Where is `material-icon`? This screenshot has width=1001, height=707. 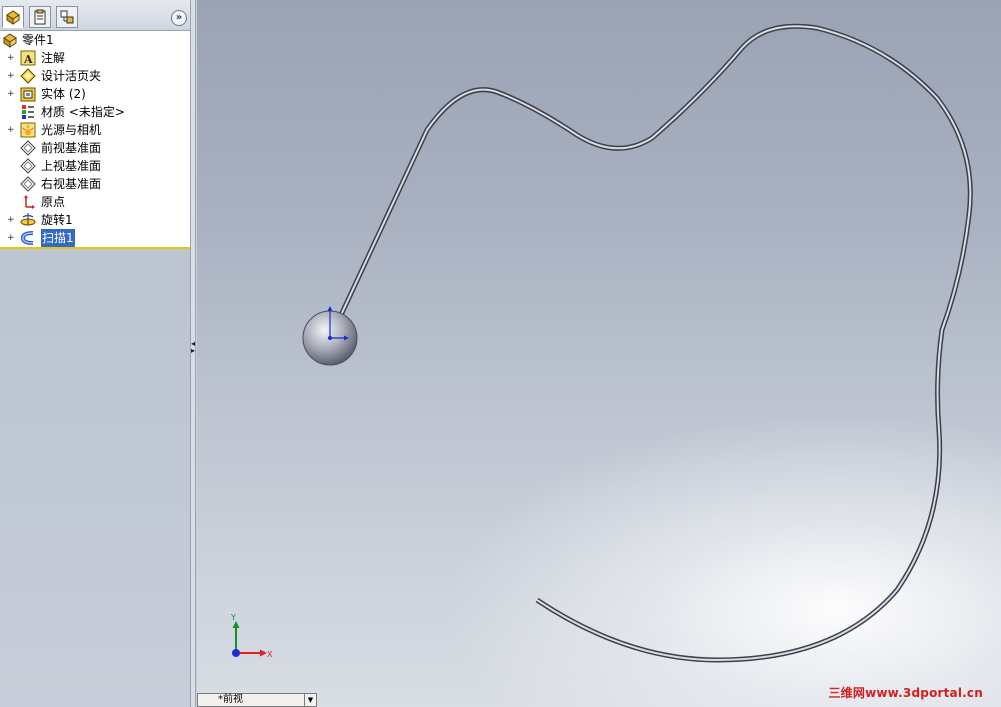 material-icon is located at coordinates (28, 112).